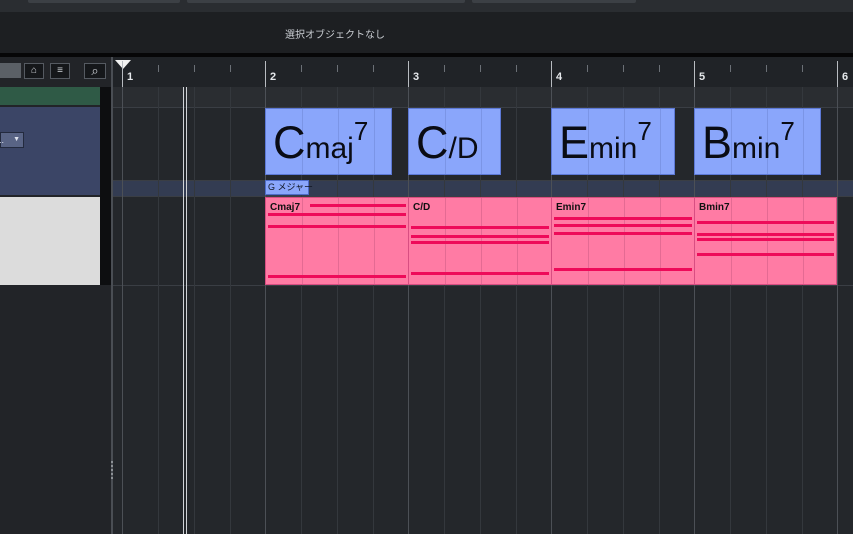 The height and width of the screenshot is (534, 853). What do you see at coordinates (50, 151) in the screenshot?
I see `track-header-chord: .. ▼` at bounding box center [50, 151].